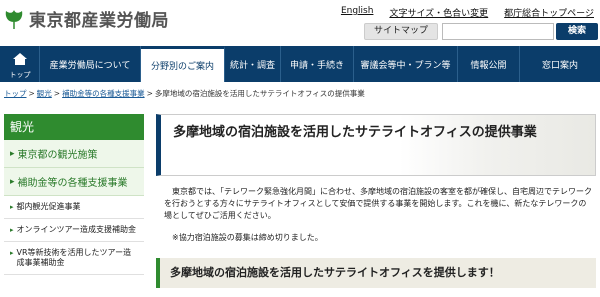 Image resolution: width=600 pixels, height=297 pixels. I want to click on site-logo: 東京都産業労働局, so click(86, 18).